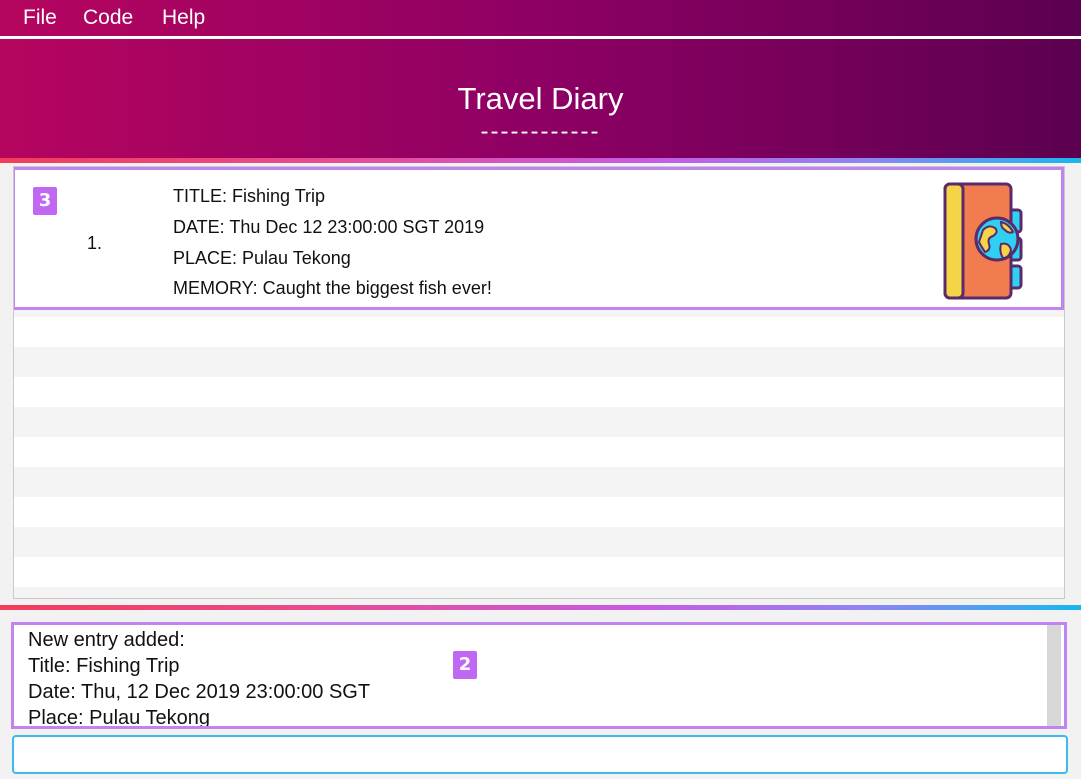 This screenshot has width=1081, height=779. I want to click on entry-badge: 3, so click(45, 201).